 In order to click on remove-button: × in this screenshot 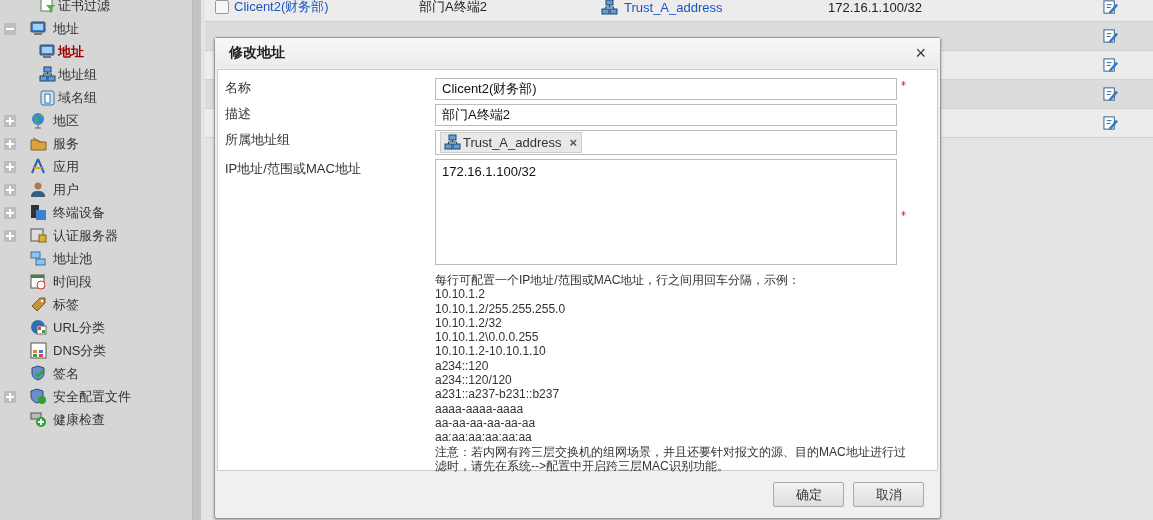, I will do `click(573, 142)`.